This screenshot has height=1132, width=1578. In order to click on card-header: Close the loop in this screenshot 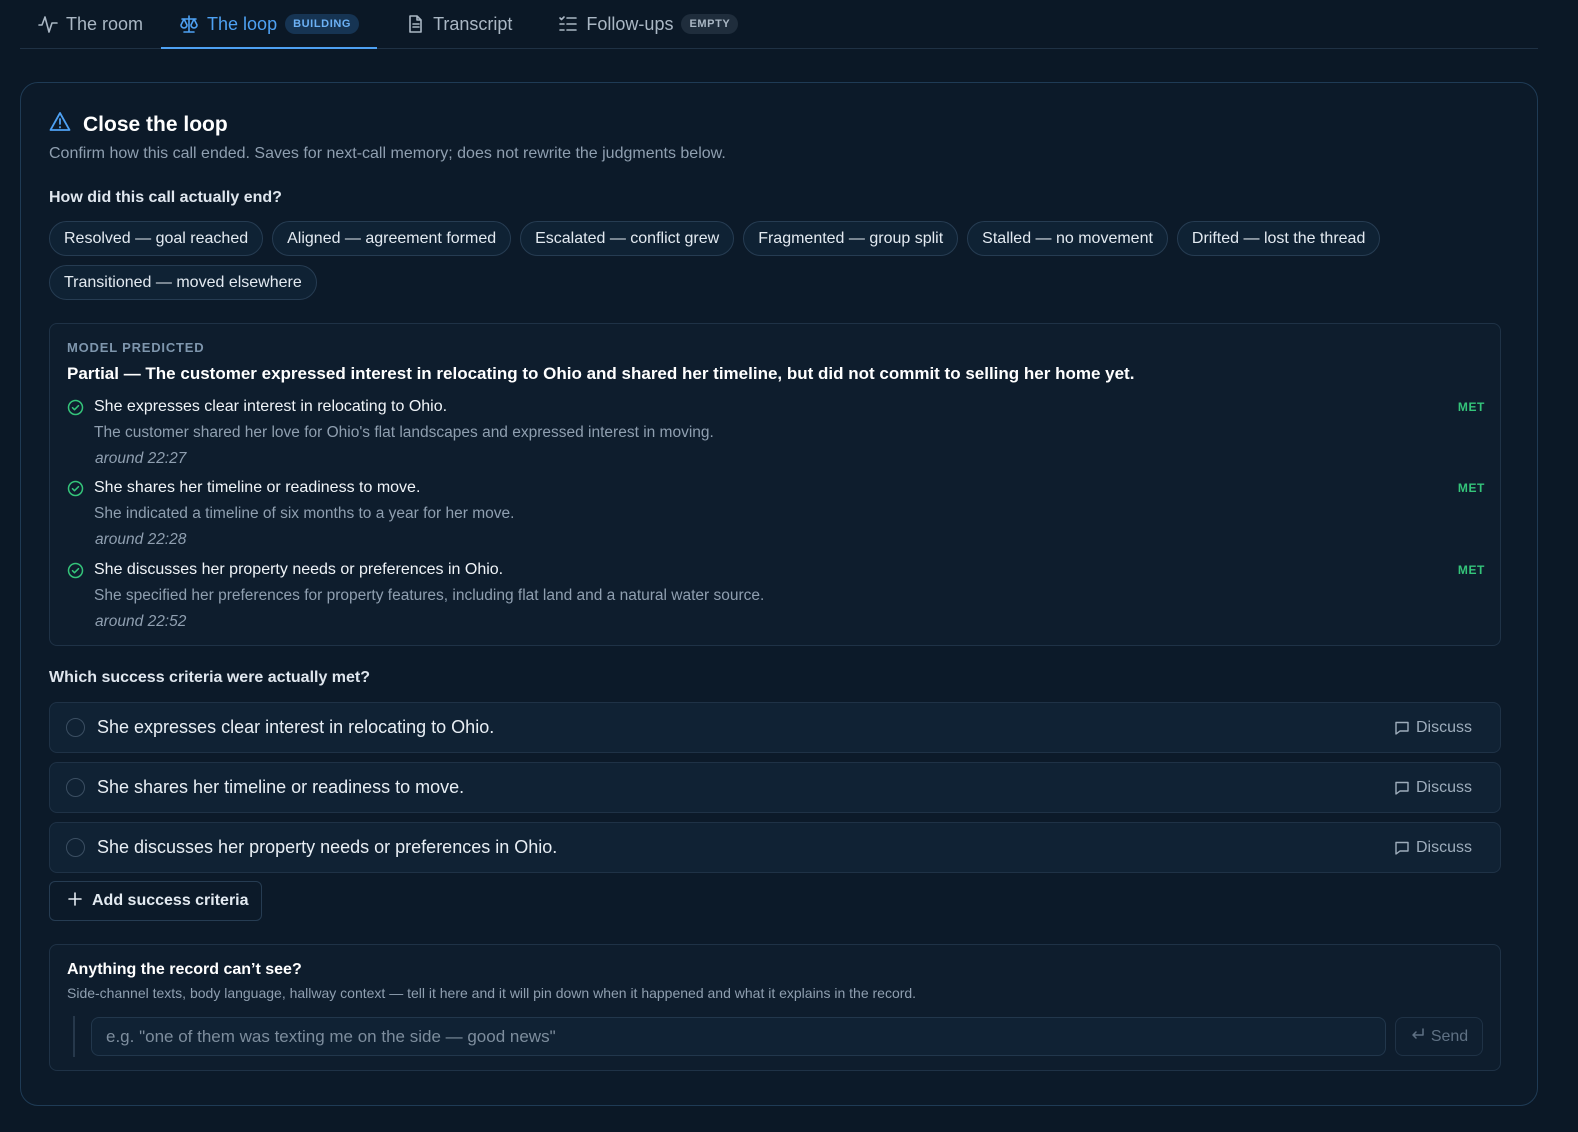, I will do `click(138, 124)`.